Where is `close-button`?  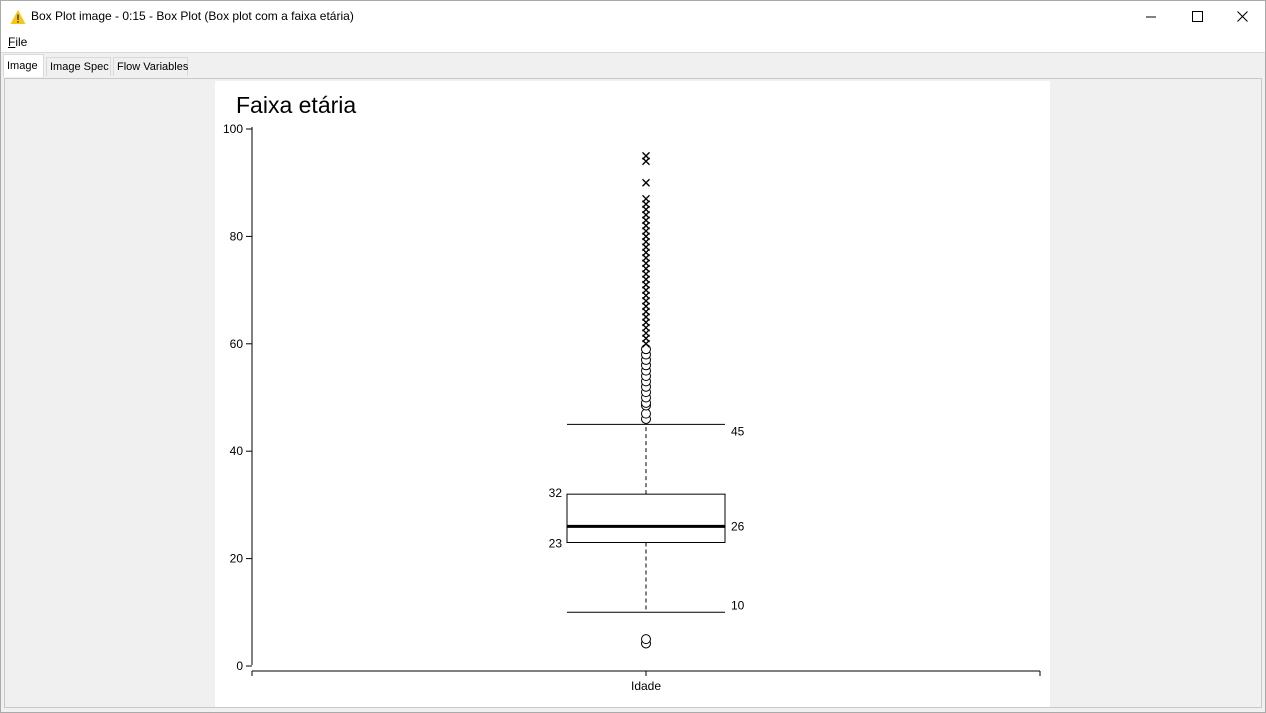
close-button is located at coordinates (1242, 16).